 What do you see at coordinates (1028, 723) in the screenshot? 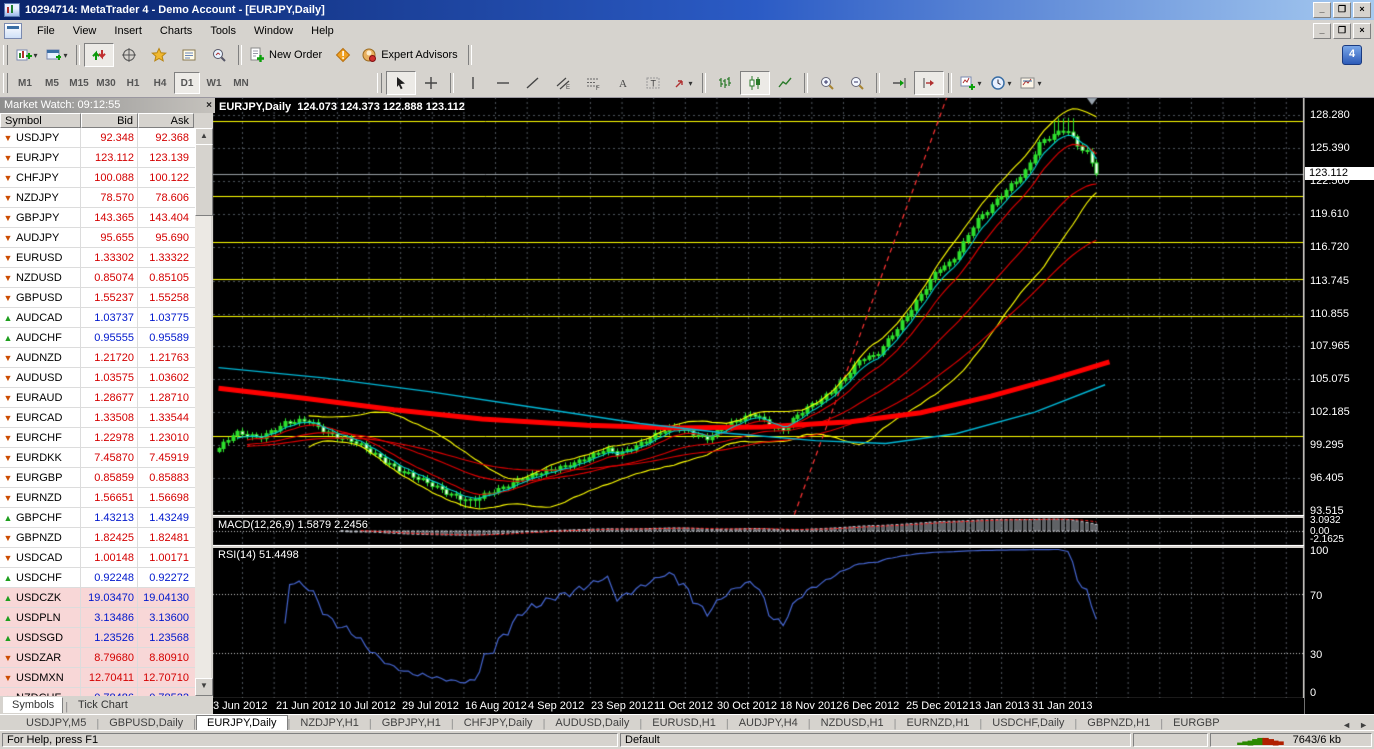
I see `chart-tab-usdchf-daily: USDCHF,Daily` at bounding box center [1028, 723].